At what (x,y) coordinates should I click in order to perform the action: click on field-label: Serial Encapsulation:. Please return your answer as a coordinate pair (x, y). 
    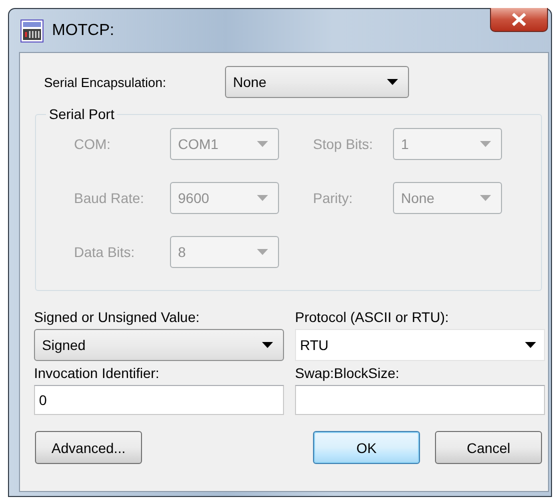
    Looking at the image, I should click on (106, 82).